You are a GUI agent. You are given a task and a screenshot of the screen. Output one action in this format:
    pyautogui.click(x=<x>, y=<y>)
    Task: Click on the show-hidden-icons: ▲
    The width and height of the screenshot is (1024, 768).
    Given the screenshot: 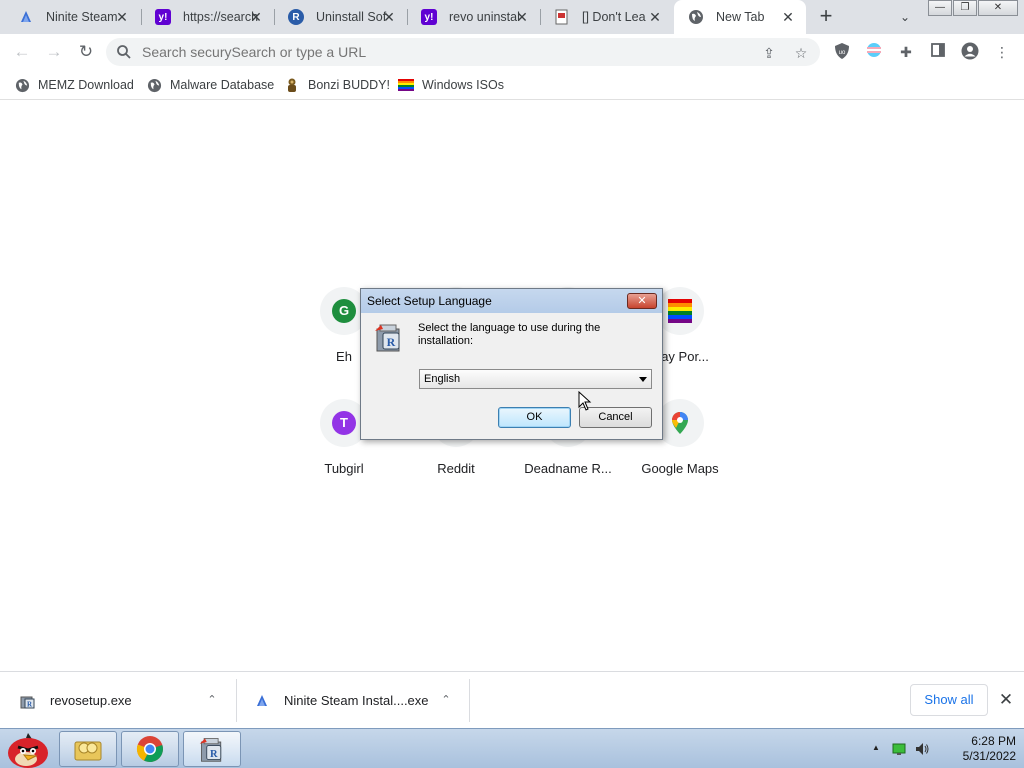 What is the action you would take?
    pyautogui.click(x=876, y=748)
    